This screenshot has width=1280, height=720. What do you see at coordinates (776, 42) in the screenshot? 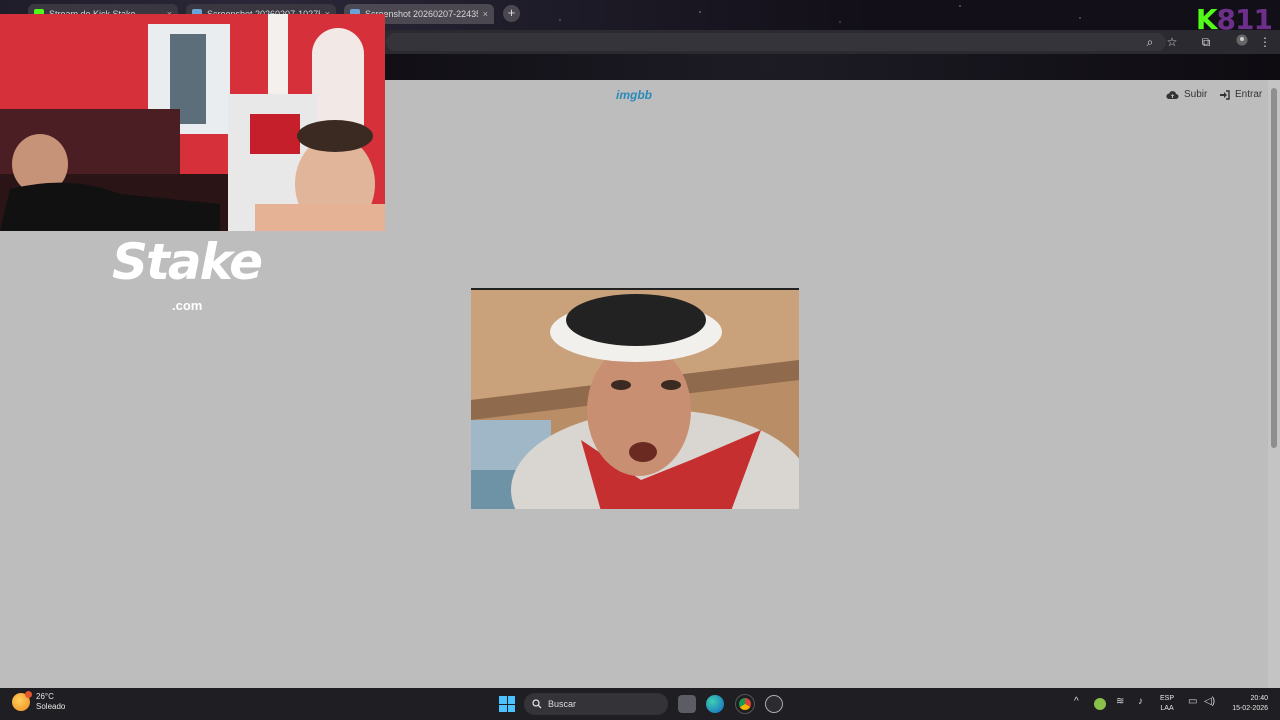
I see `address-bar` at bounding box center [776, 42].